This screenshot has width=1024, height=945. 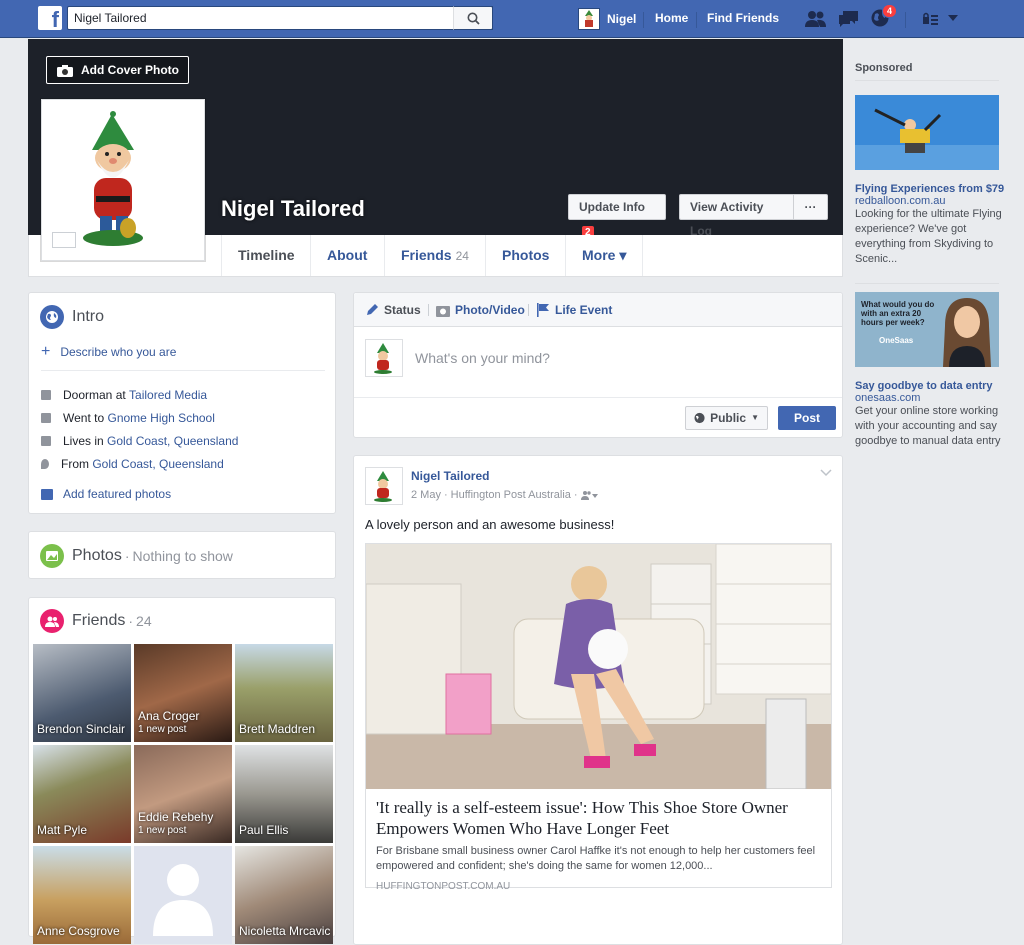 What do you see at coordinates (604, 255) in the screenshot?
I see `tab-more: More ▾` at bounding box center [604, 255].